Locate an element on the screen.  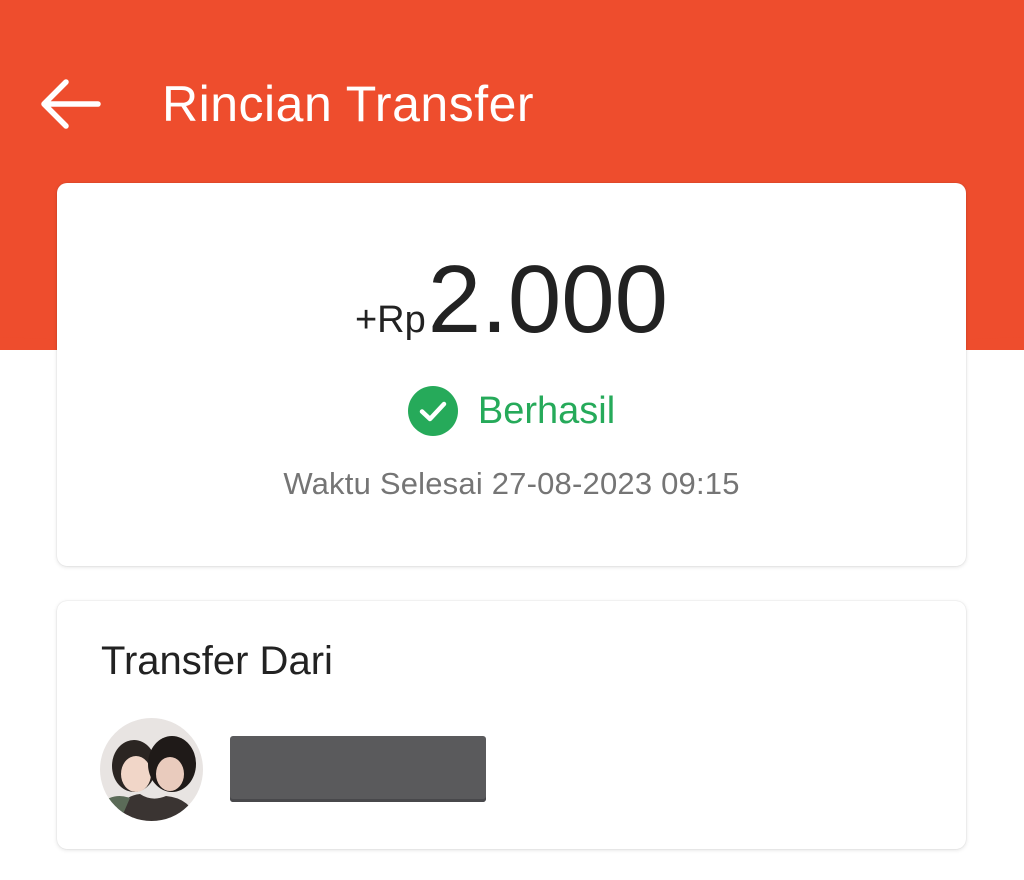
sender-name-redacted is located at coordinates (358, 769).